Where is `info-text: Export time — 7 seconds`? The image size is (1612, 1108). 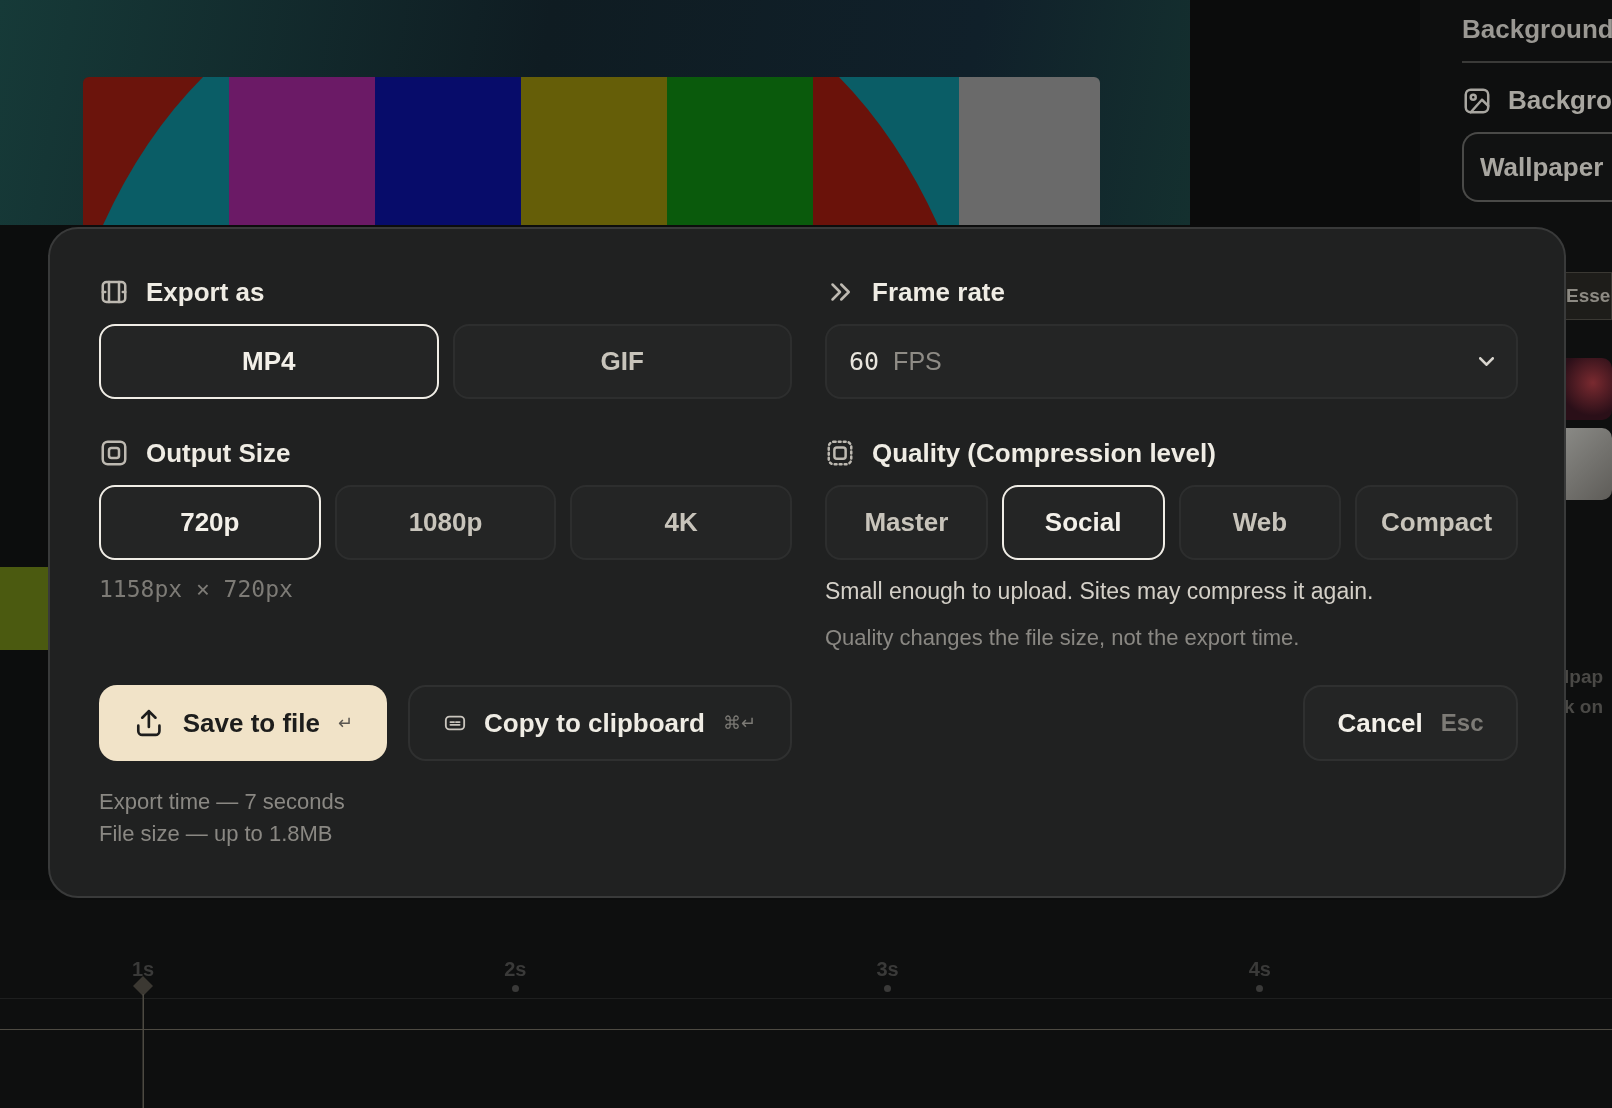
info-text: Export time — 7 seconds is located at coordinates (222, 802).